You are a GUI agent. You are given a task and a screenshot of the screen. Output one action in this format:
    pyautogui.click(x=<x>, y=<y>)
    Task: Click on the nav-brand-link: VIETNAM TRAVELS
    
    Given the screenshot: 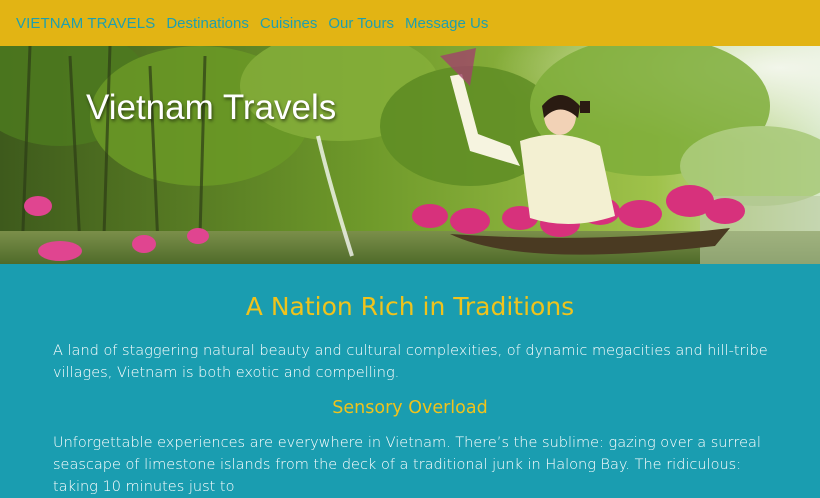 What is the action you would take?
    pyautogui.click(x=85, y=23)
    